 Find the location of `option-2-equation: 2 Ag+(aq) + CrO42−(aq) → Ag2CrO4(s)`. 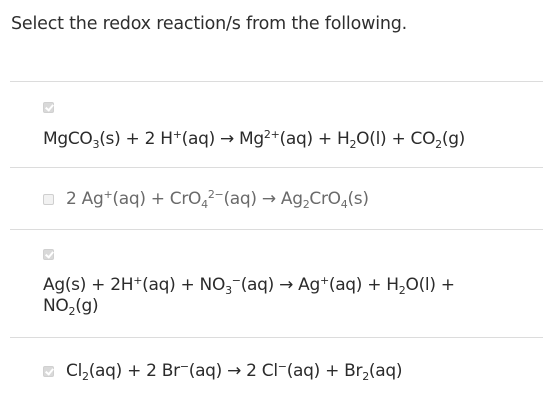

option-2-equation: 2 Ag+(aq) + CrO42−(aq) → Ag2CrO4(s) is located at coordinates (217, 199).